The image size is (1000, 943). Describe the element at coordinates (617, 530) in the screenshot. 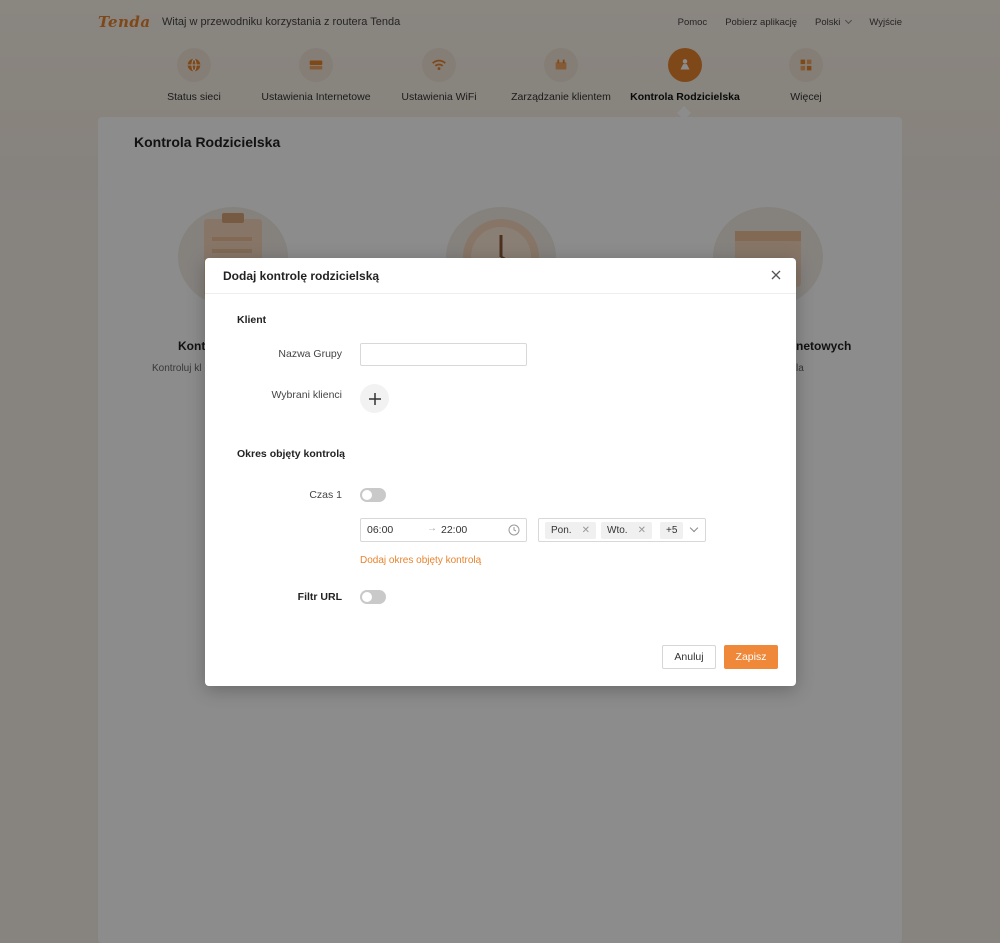

I see `day-tag-label: Wto.` at that location.